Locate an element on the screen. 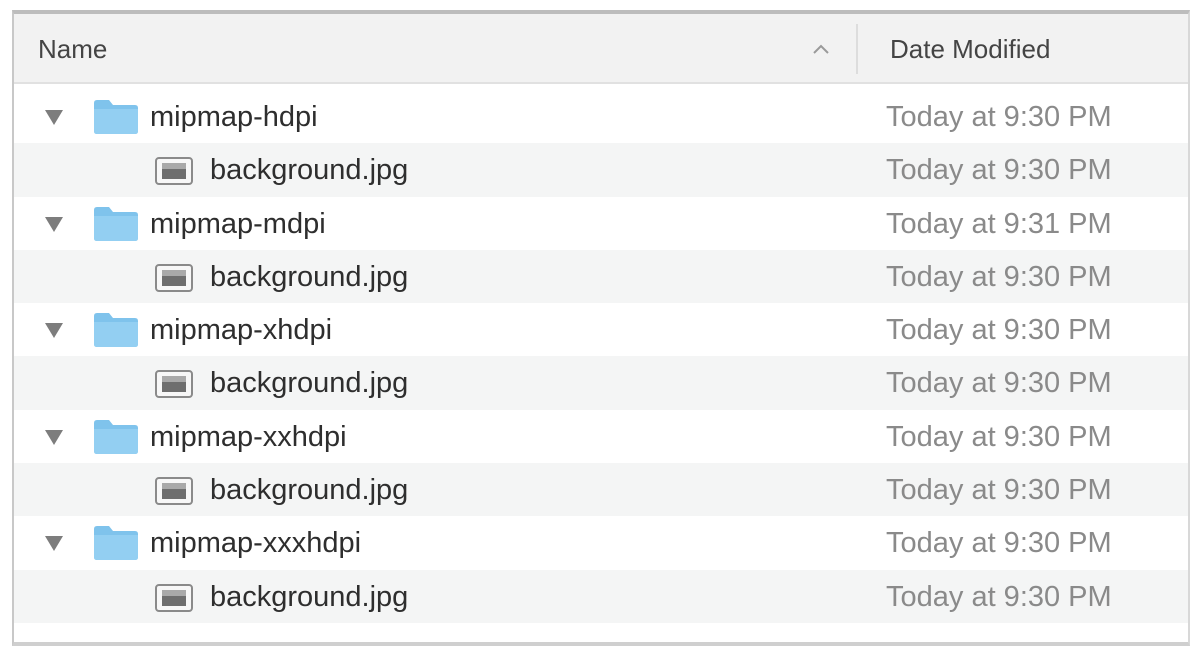 This screenshot has height=655, width=1200. column-header-bar: Name Date Modified is located at coordinates (601, 49).